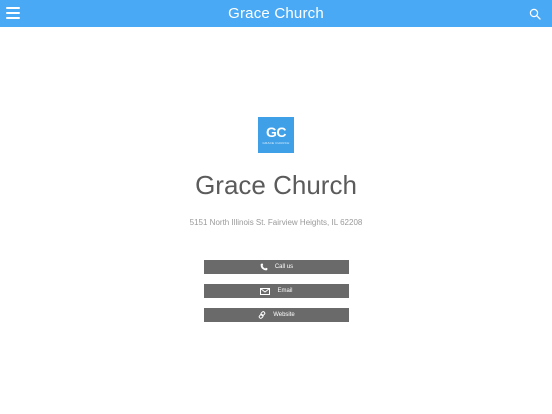 The height and width of the screenshot is (414, 552). I want to click on website-button: Website, so click(276, 315).